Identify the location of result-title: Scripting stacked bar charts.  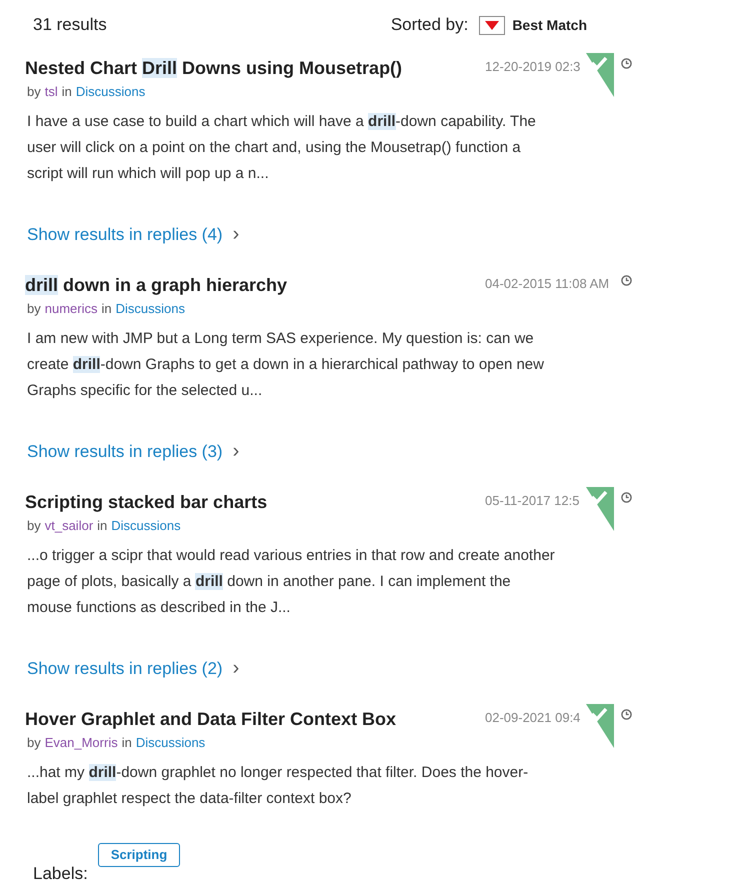
(245, 498).